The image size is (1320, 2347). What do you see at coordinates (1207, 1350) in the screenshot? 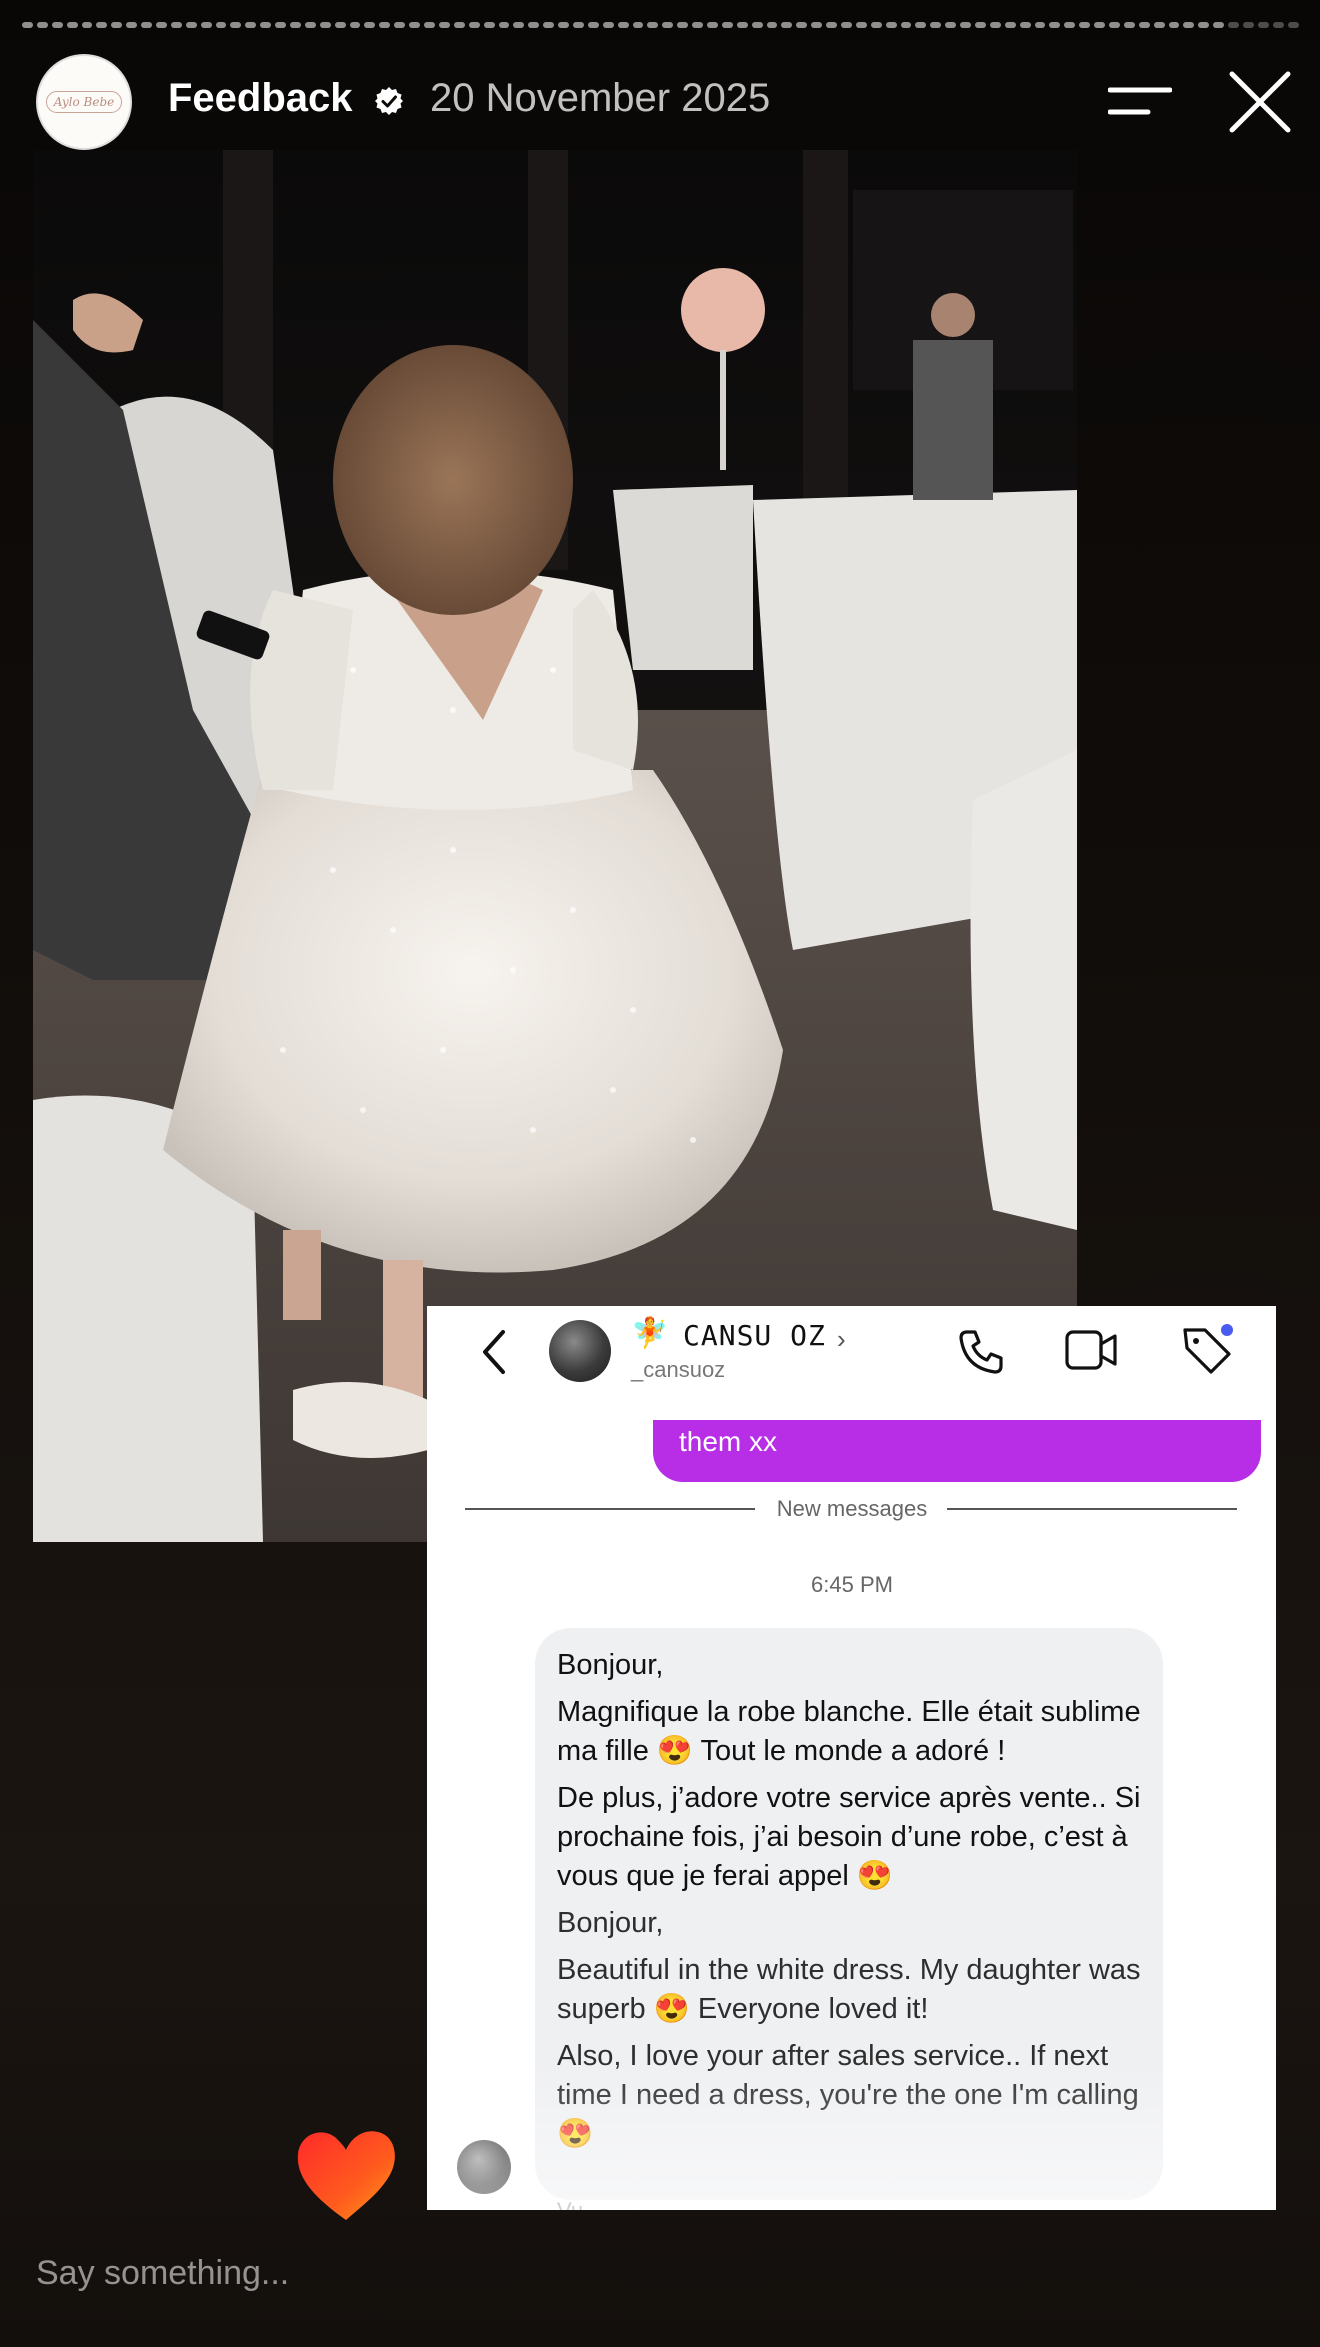
I see `tag-icon` at bounding box center [1207, 1350].